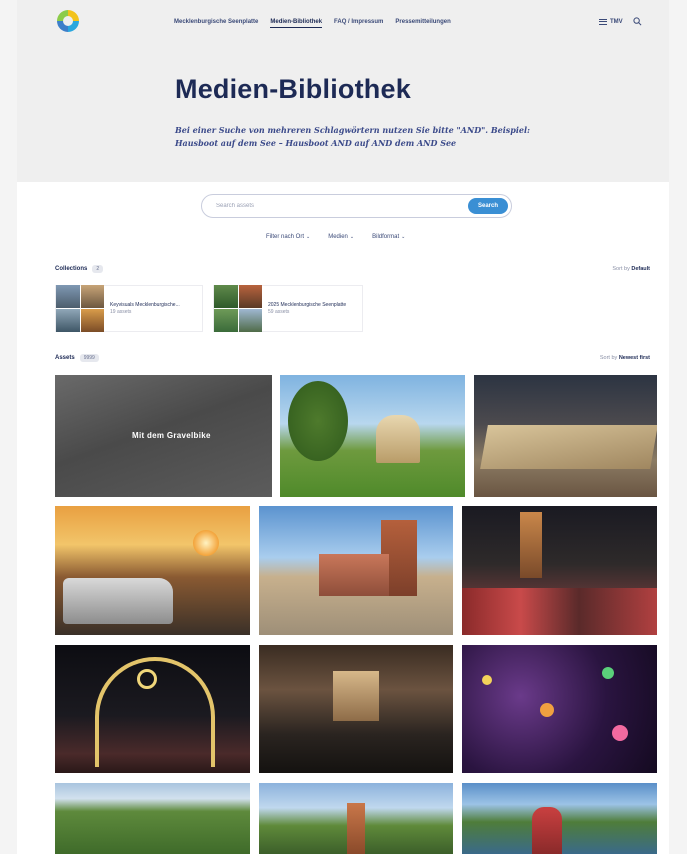 The height and width of the screenshot is (854, 687). I want to click on menu-button: TMV, so click(611, 21).